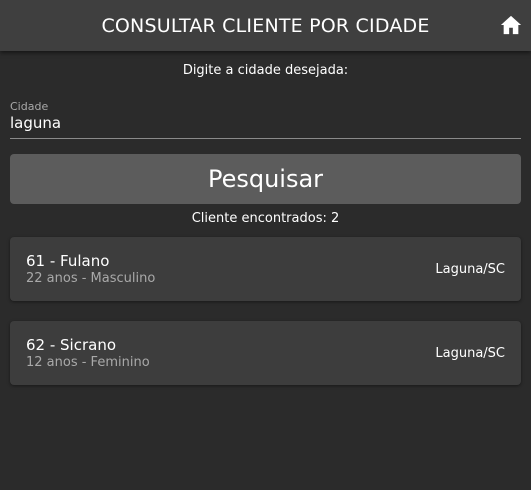 The width and height of the screenshot is (531, 490). Describe the element at coordinates (88, 362) in the screenshot. I see `client-details: 12 anos - Feminino` at that location.